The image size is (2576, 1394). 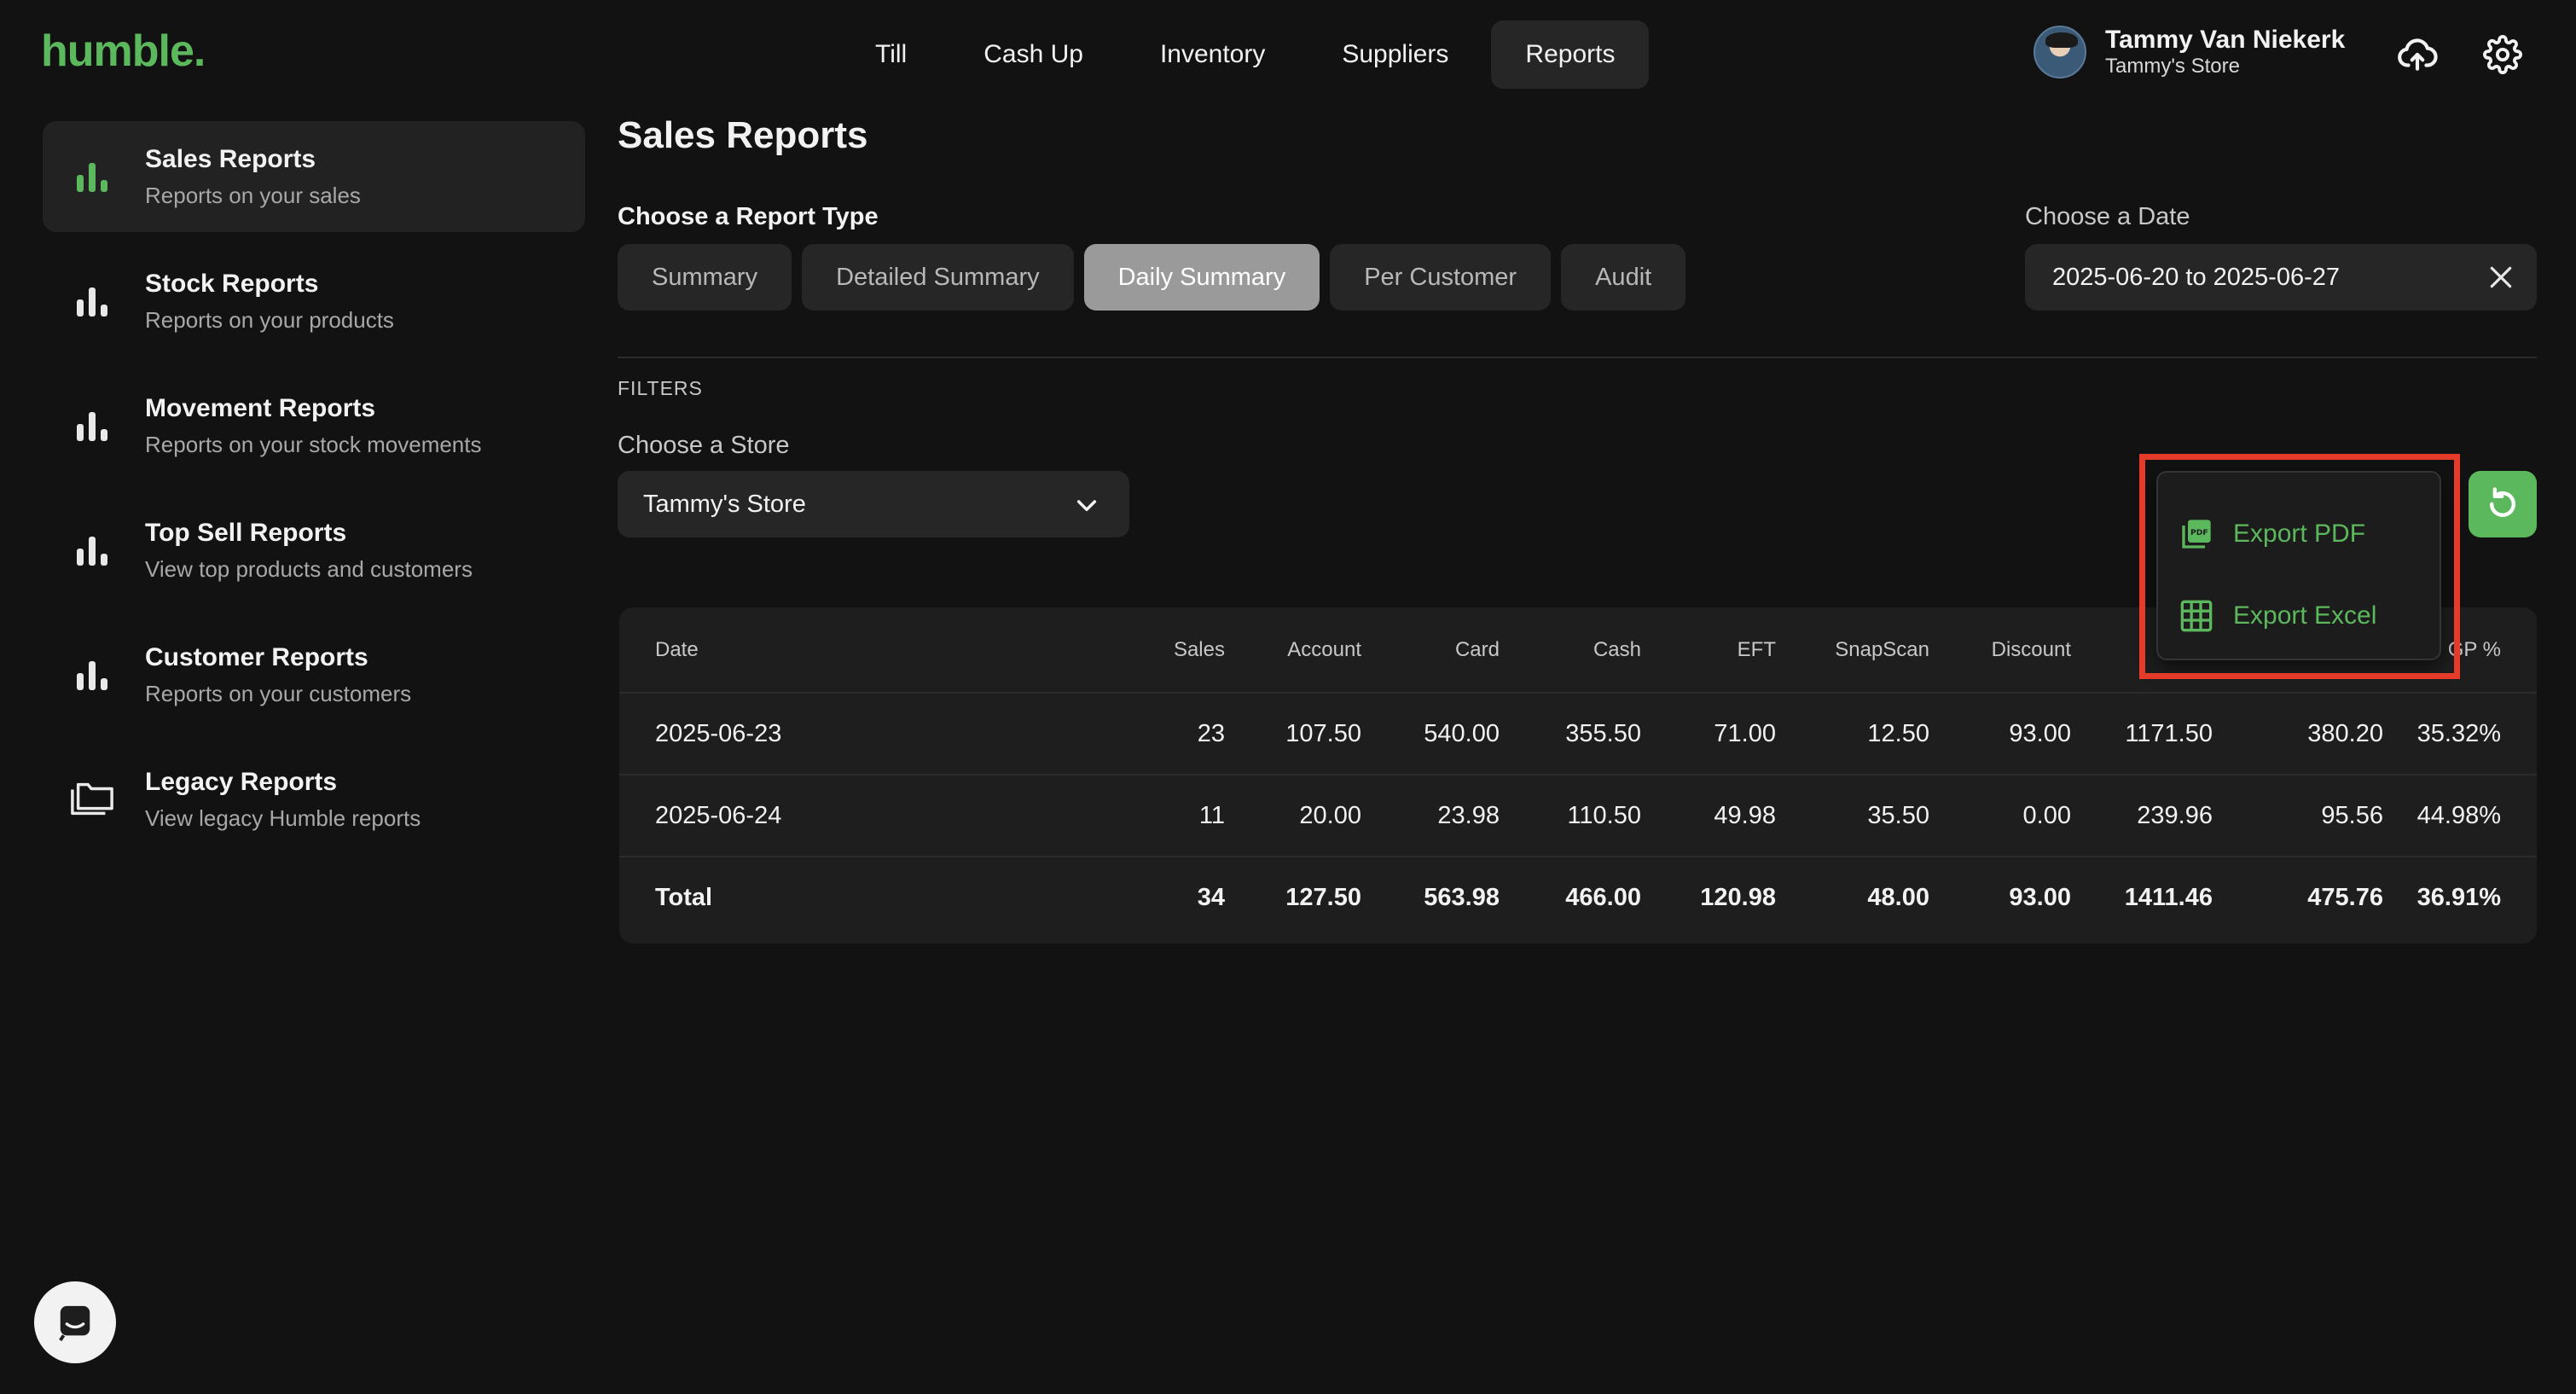 What do you see at coordinates (246, 533) in the screenshot?
I see `sidebar-item-title: Top Sell Reports` at bounding box center [246, 533].